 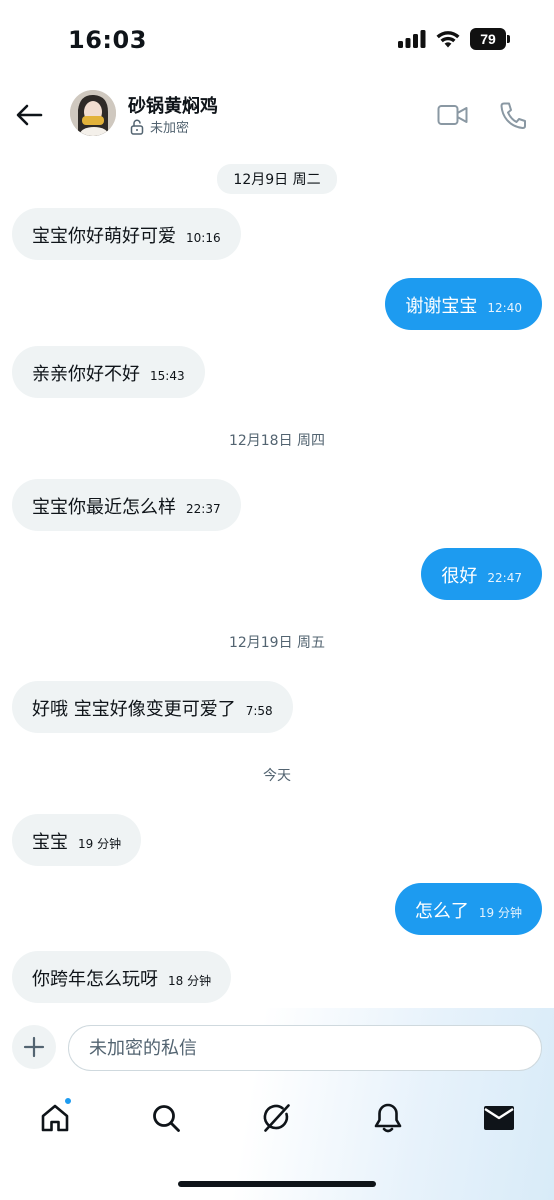 I want to click on plus-icon, so click(x=34, y=1047).